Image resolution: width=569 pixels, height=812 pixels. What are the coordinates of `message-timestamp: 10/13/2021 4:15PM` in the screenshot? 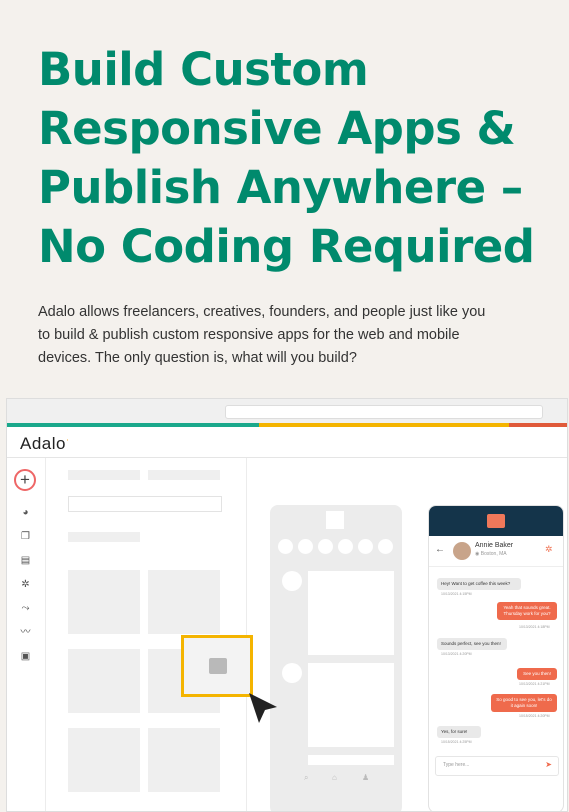 It's located at (456, 594).